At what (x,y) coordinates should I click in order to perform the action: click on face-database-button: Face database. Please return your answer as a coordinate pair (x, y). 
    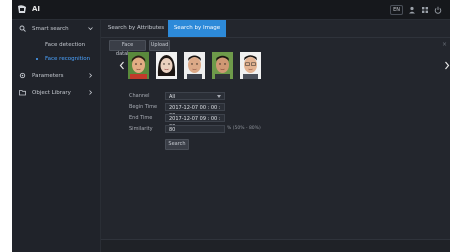
    Looking at the image, I should click on (127, 48).